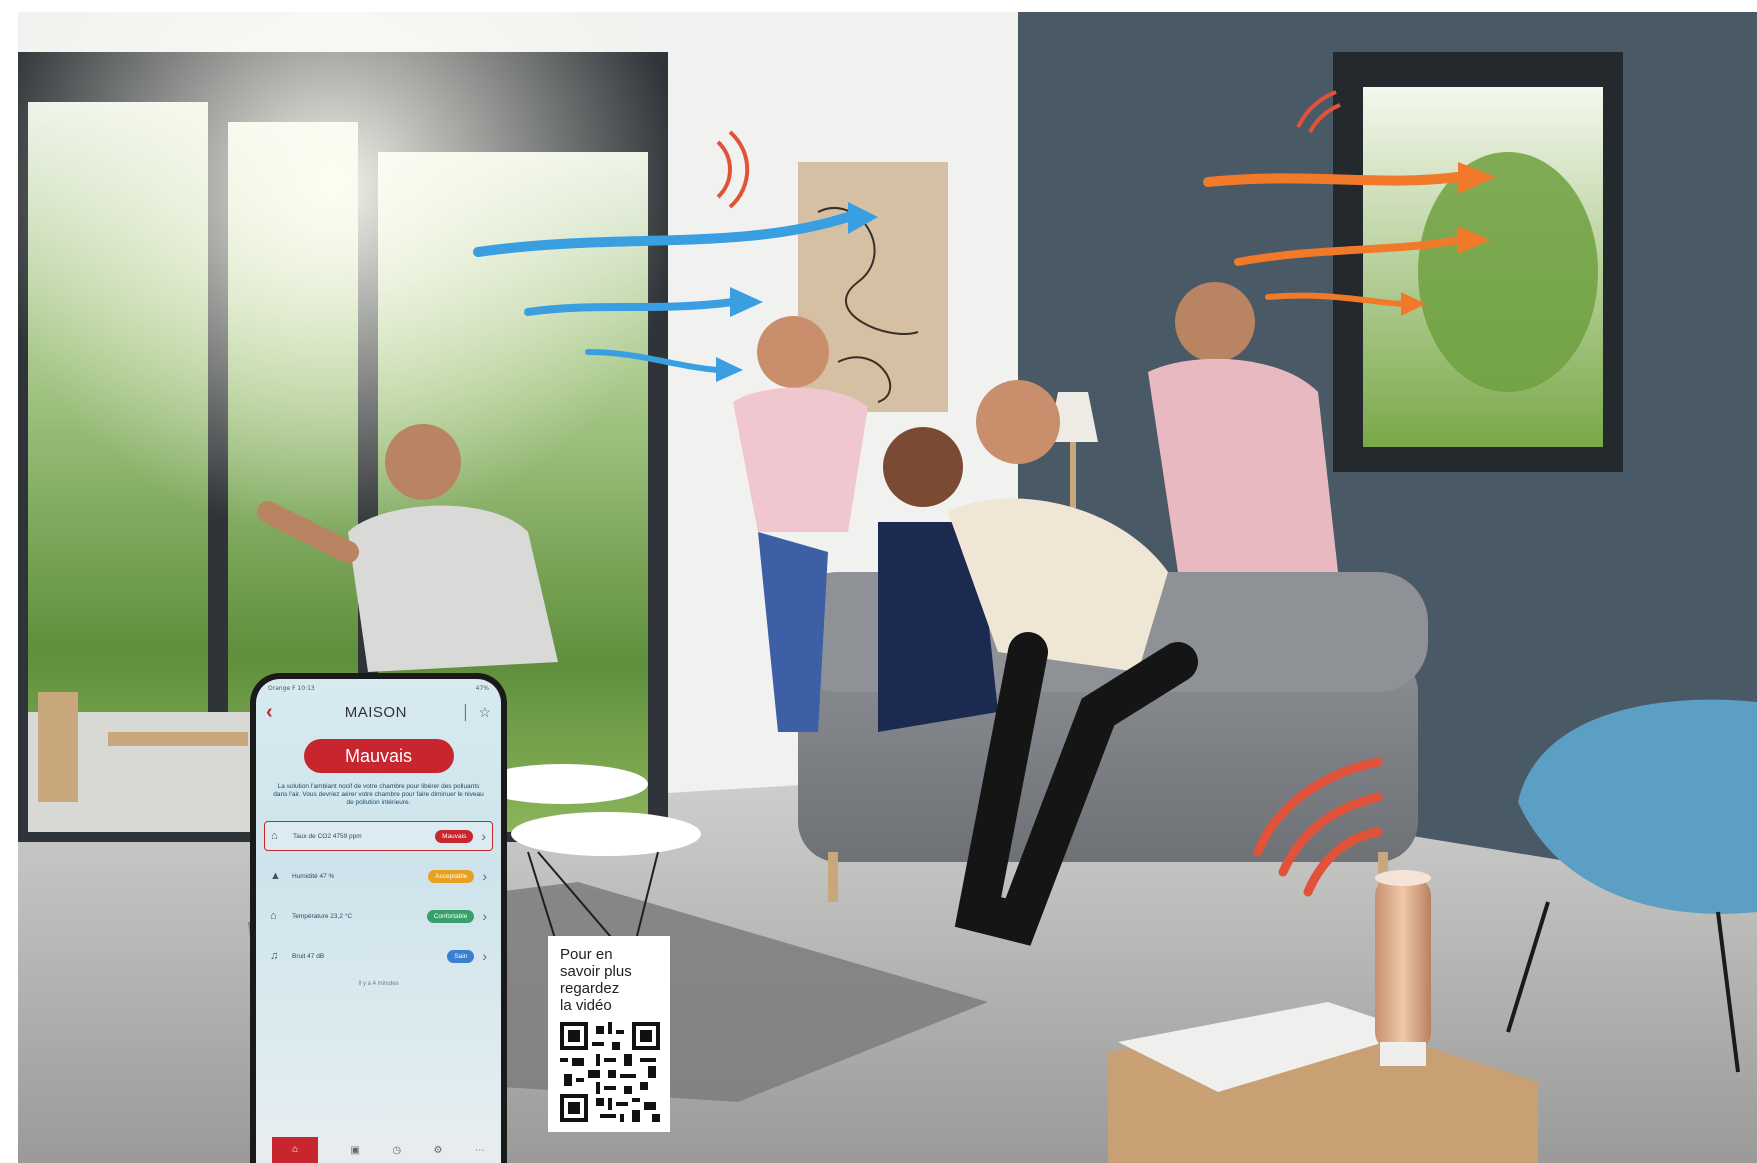  Describe the element at coordinates (378, 688) in the screenshot. I see `phone-status-bar: Orange F 10:13 47%` at that location.